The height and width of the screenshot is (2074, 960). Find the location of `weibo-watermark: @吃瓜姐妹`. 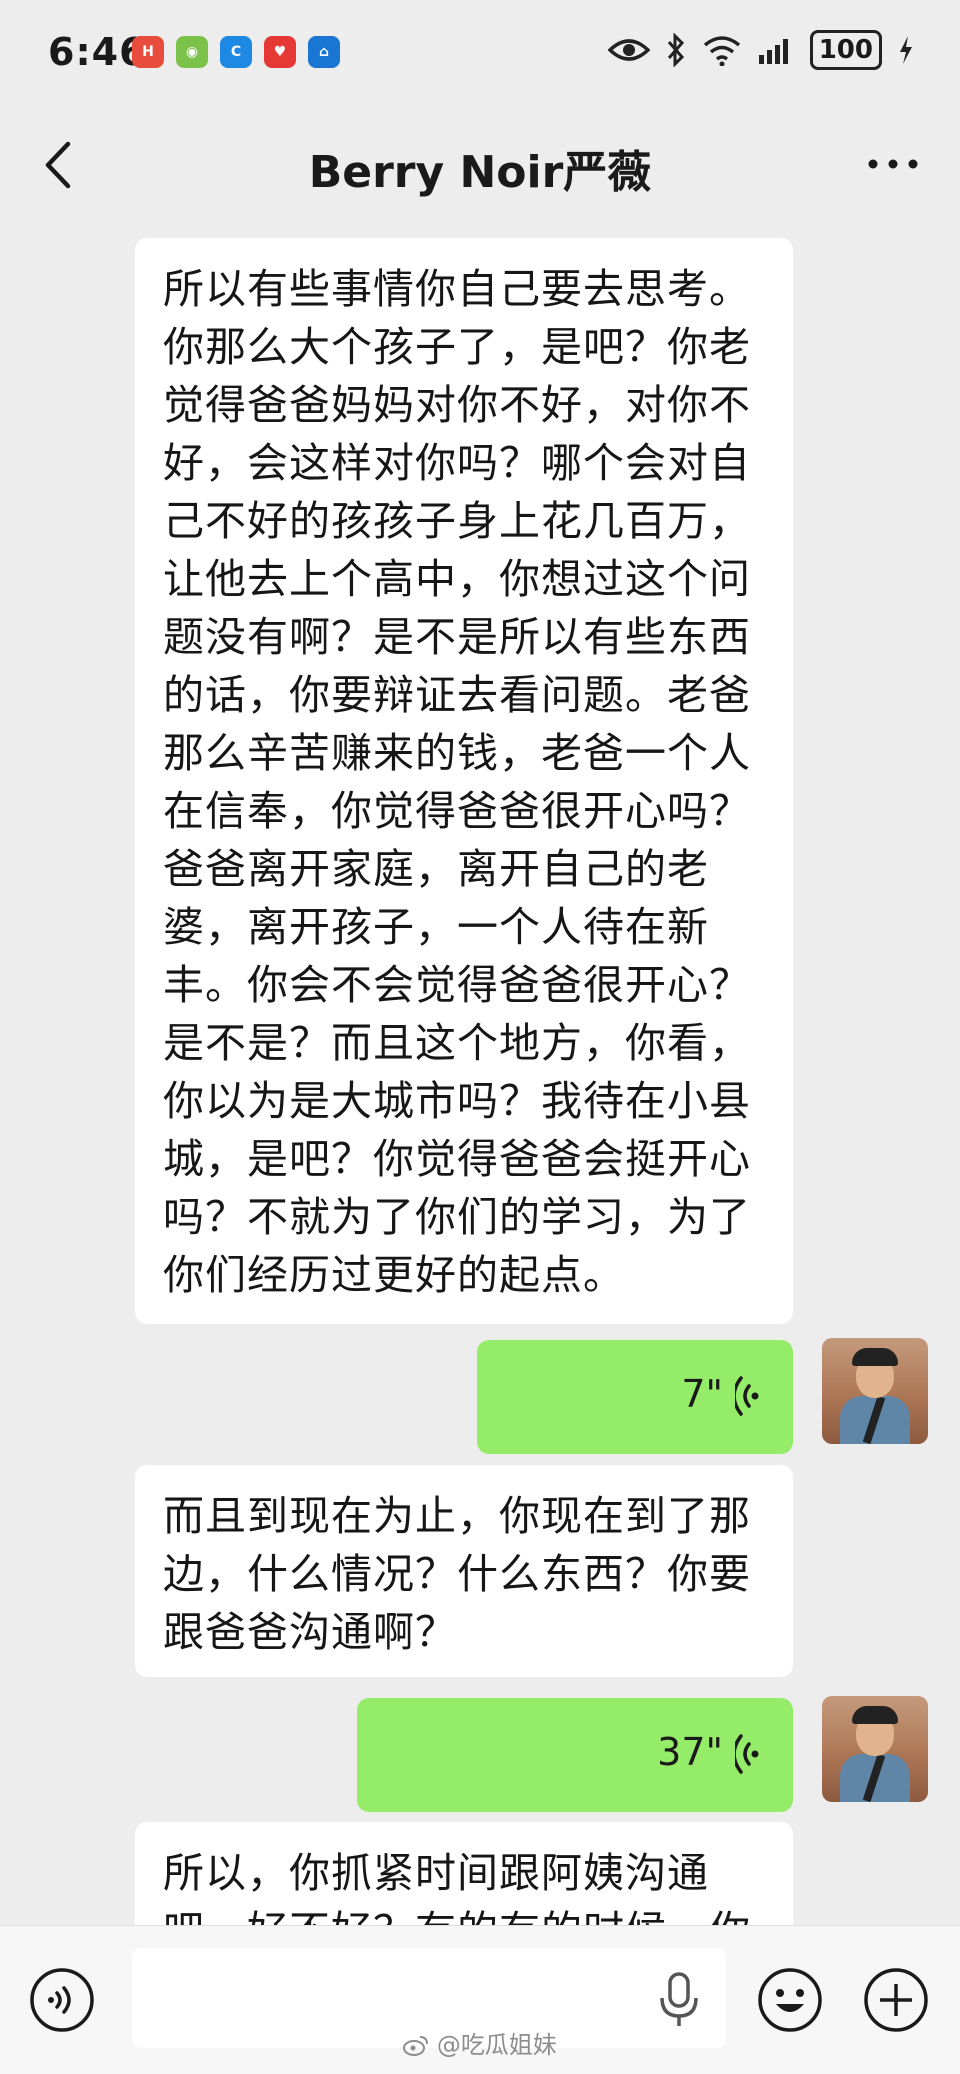

weibo-watermark: @吃瓜姐妹 is located at coordinates (480, 2042).